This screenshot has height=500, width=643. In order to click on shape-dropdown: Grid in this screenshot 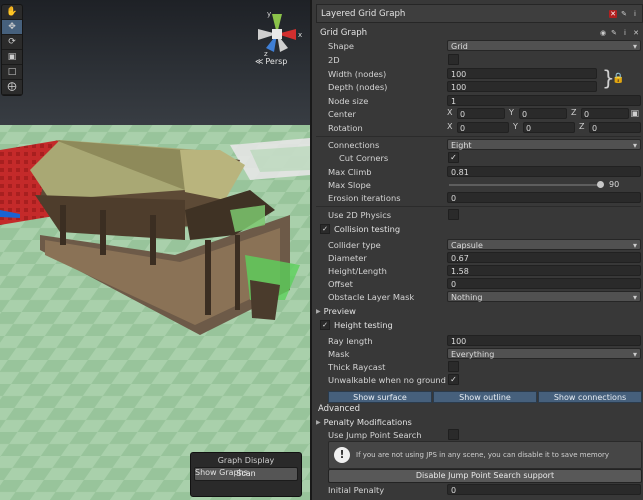, I will do `click(544, 46)`.